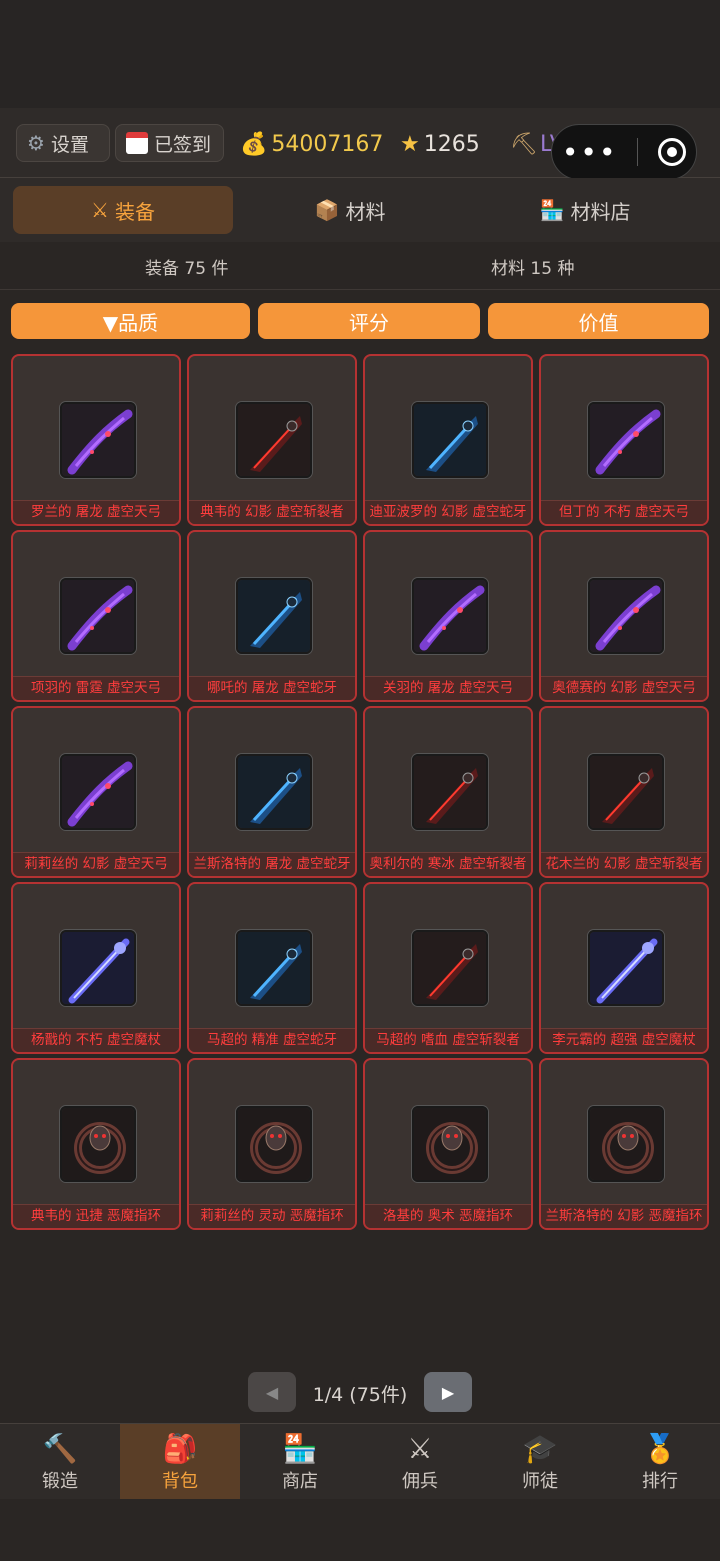 This screenshot has width=720, height=1561. I want to click on sort-score-button: 评分, so click(369, 321).